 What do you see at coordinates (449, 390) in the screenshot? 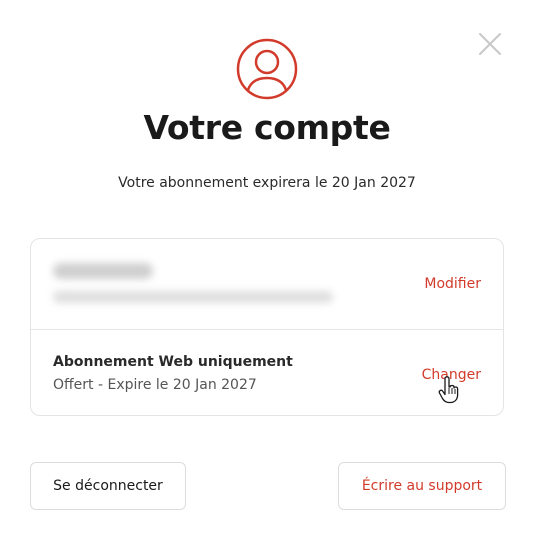
I see `hand-pointer-icon` at bounding box center [449, 390].